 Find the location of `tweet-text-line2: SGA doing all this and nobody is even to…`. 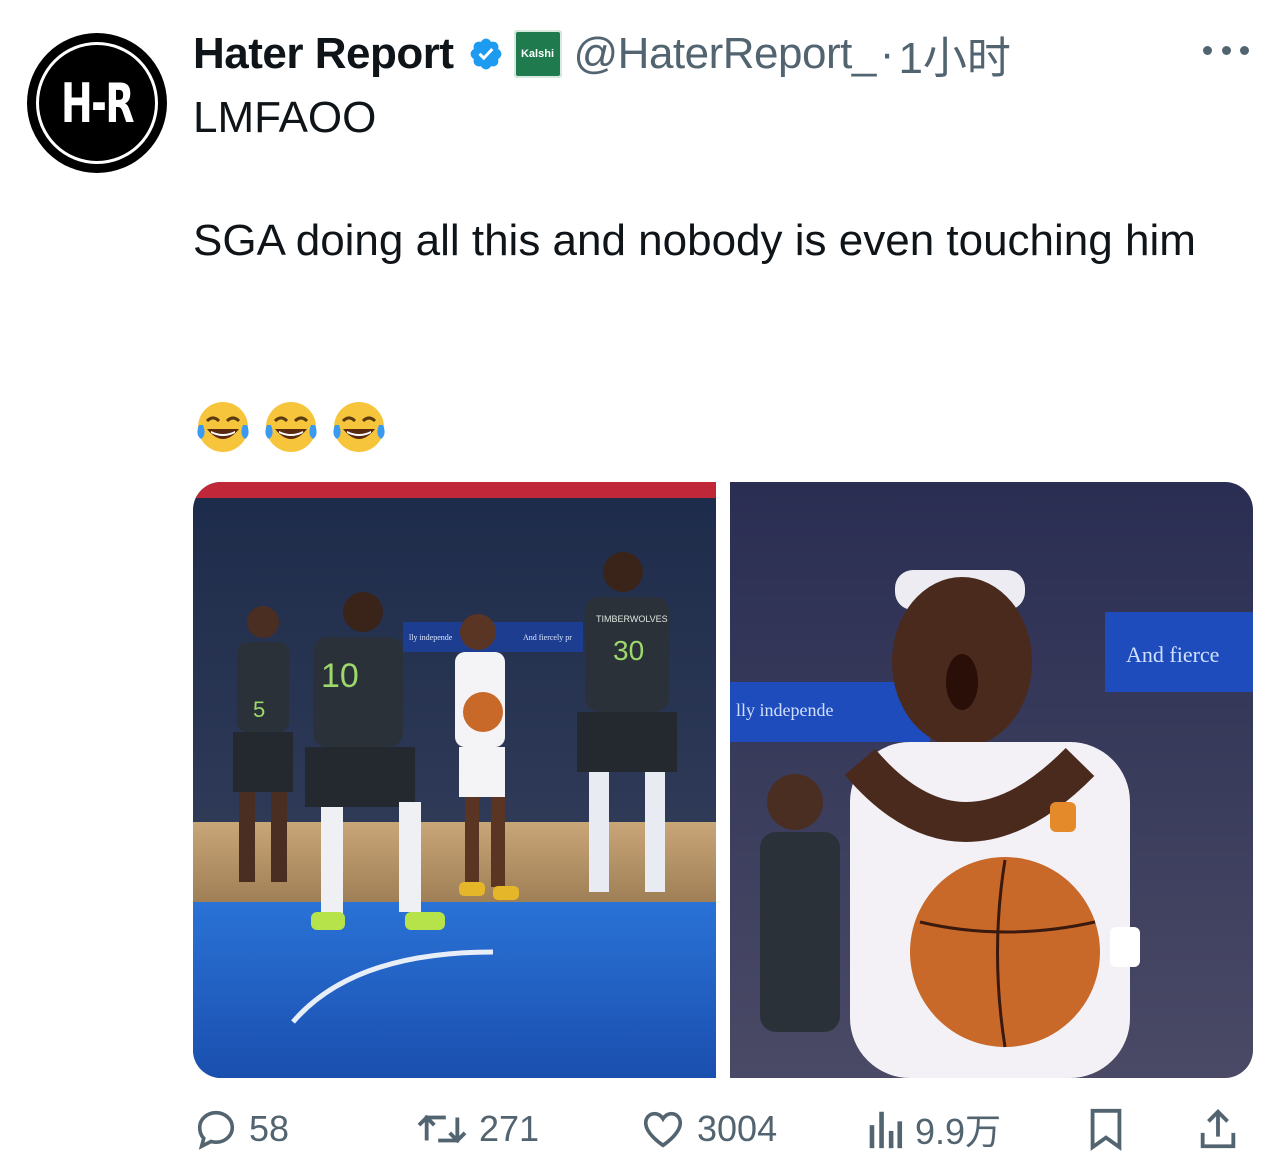

tweet-text-line2: SGA doing all this and nobody is even to… is located at coordinates (694, 240).